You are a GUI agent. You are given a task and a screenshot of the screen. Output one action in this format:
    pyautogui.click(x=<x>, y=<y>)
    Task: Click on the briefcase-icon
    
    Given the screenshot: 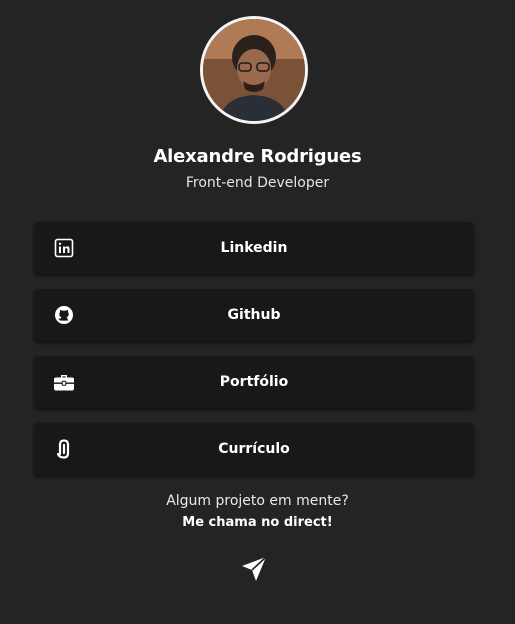 What is the action you would take?
    pyautogui.click(x=64, y=382)
    